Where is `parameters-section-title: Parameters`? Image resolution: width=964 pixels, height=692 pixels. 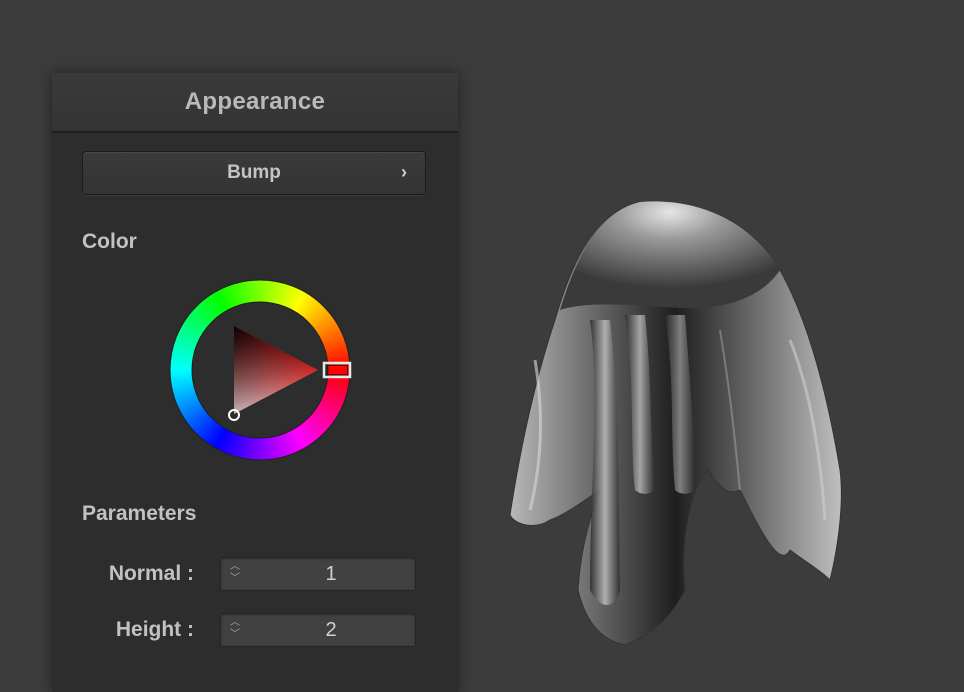 parameters-section-title: Parameters is located at coordinates (139, 513).